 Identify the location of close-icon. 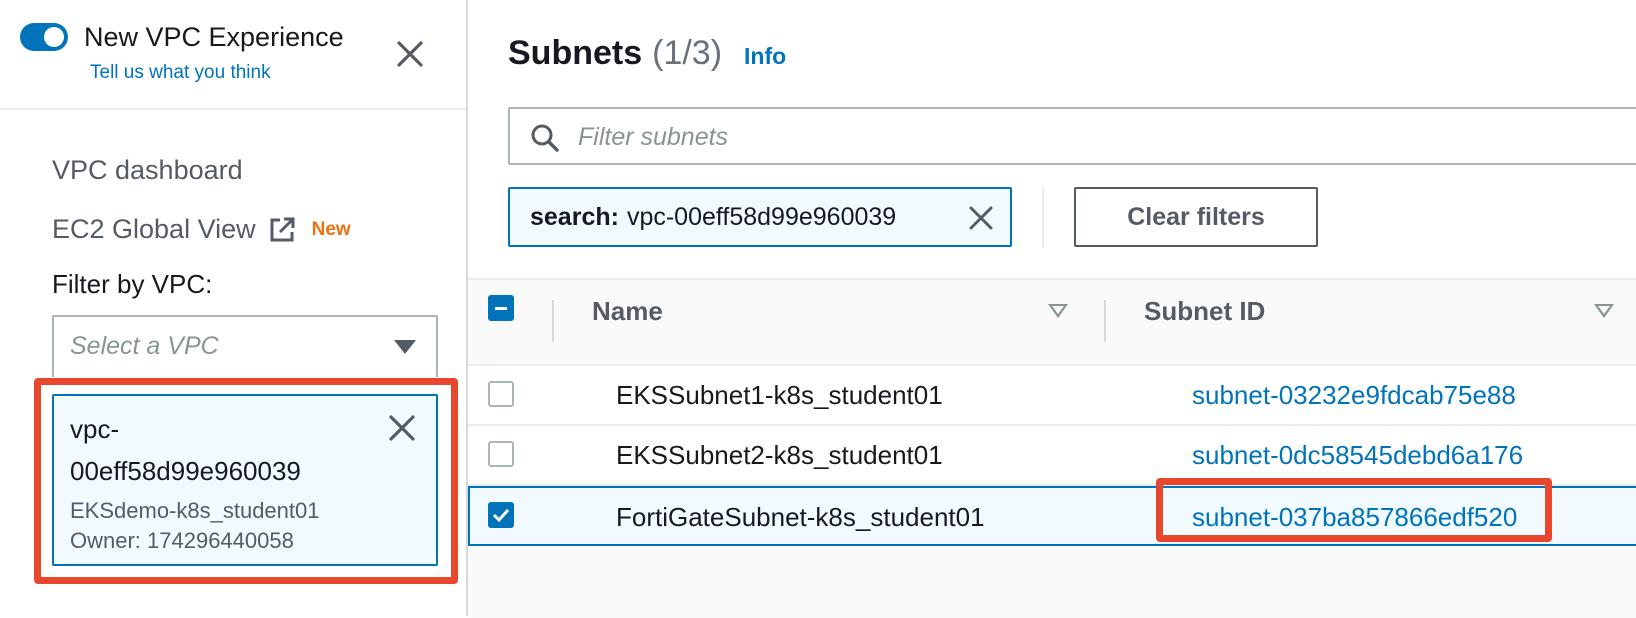
(410, 54).